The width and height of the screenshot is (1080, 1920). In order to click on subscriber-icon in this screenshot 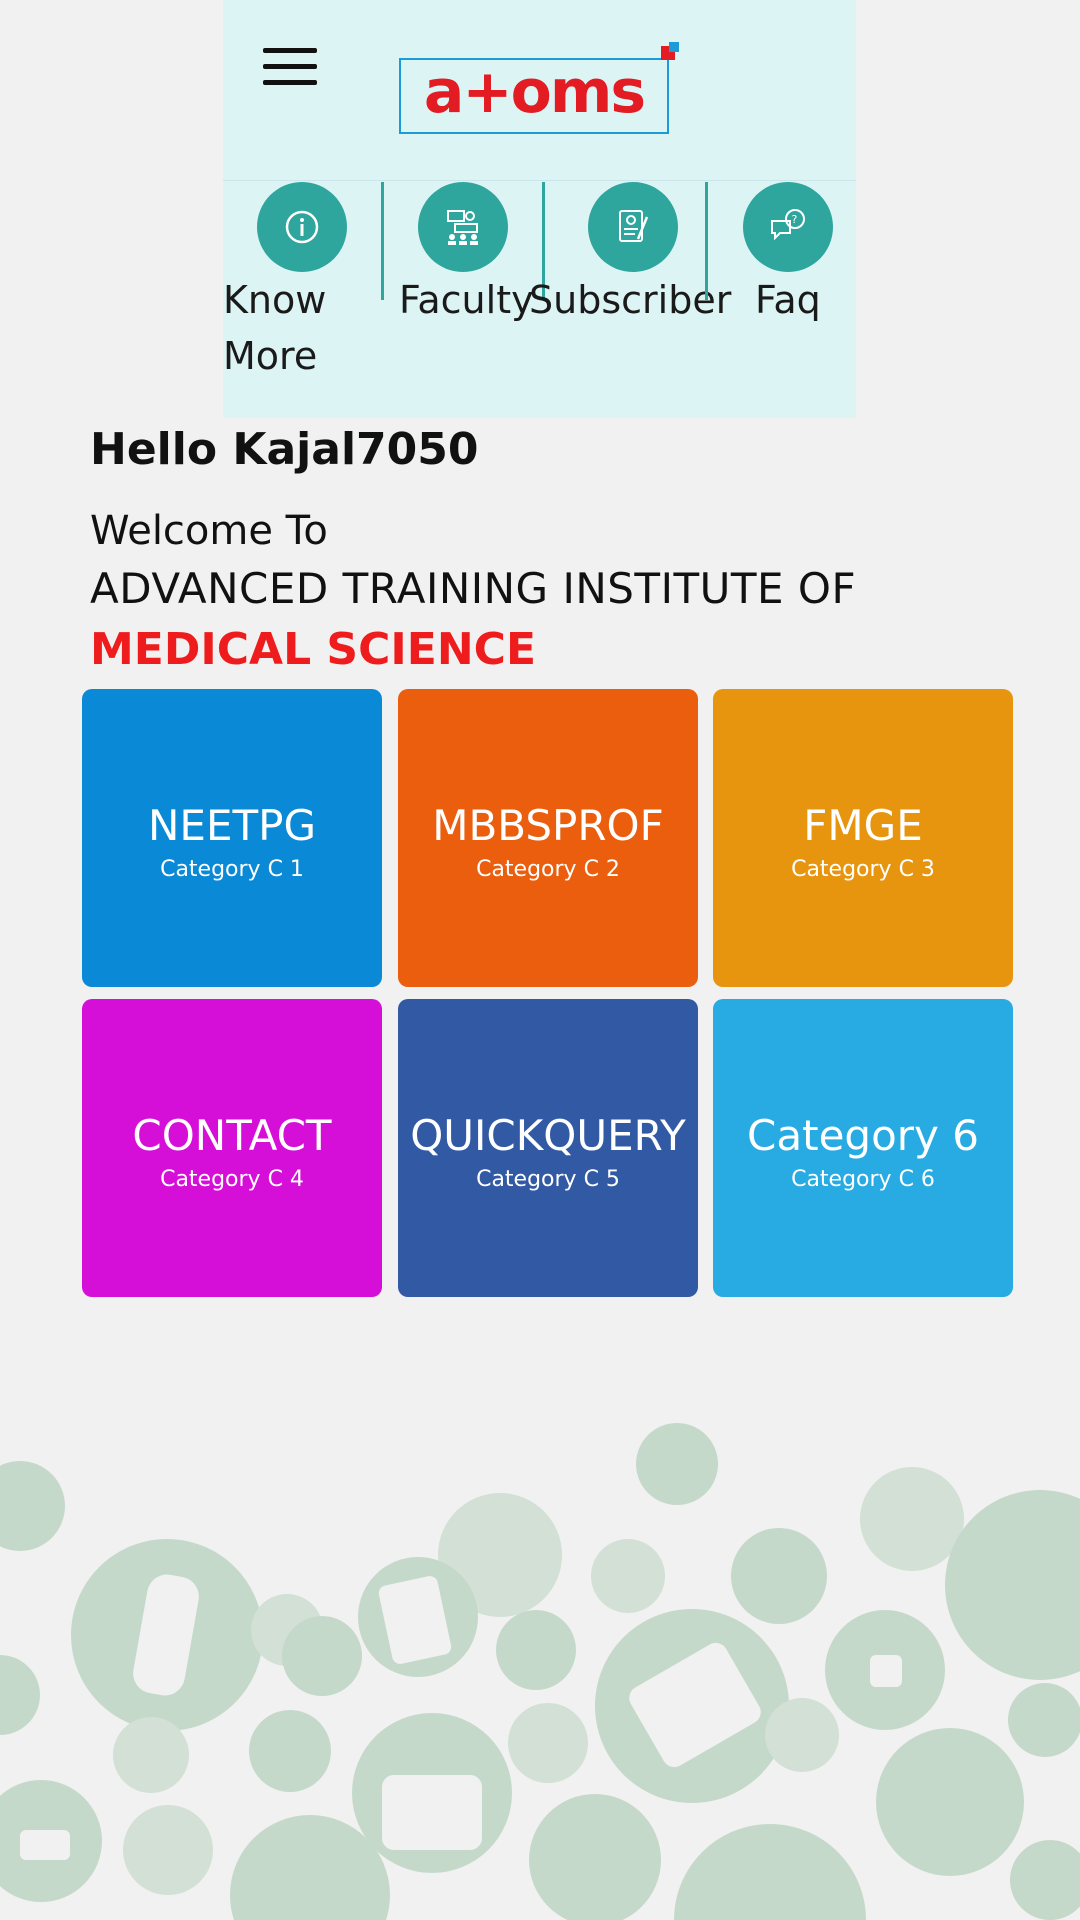, I will do `click(634, 226)`.